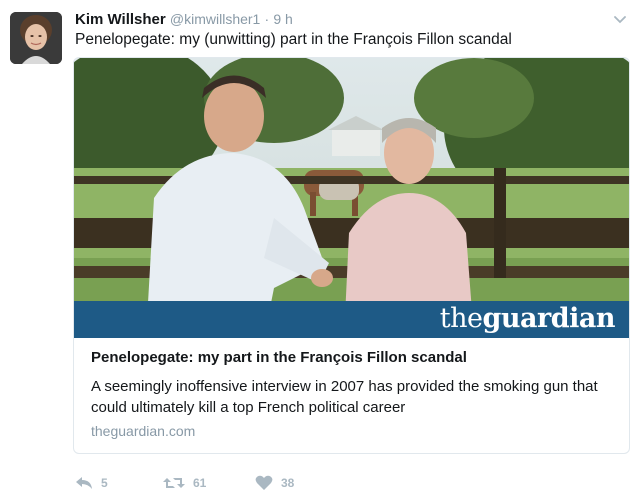  What do you see at coordinates (274, 483) in the screenshot?
I see `like-button: 38` at bounding box center [274, 483].